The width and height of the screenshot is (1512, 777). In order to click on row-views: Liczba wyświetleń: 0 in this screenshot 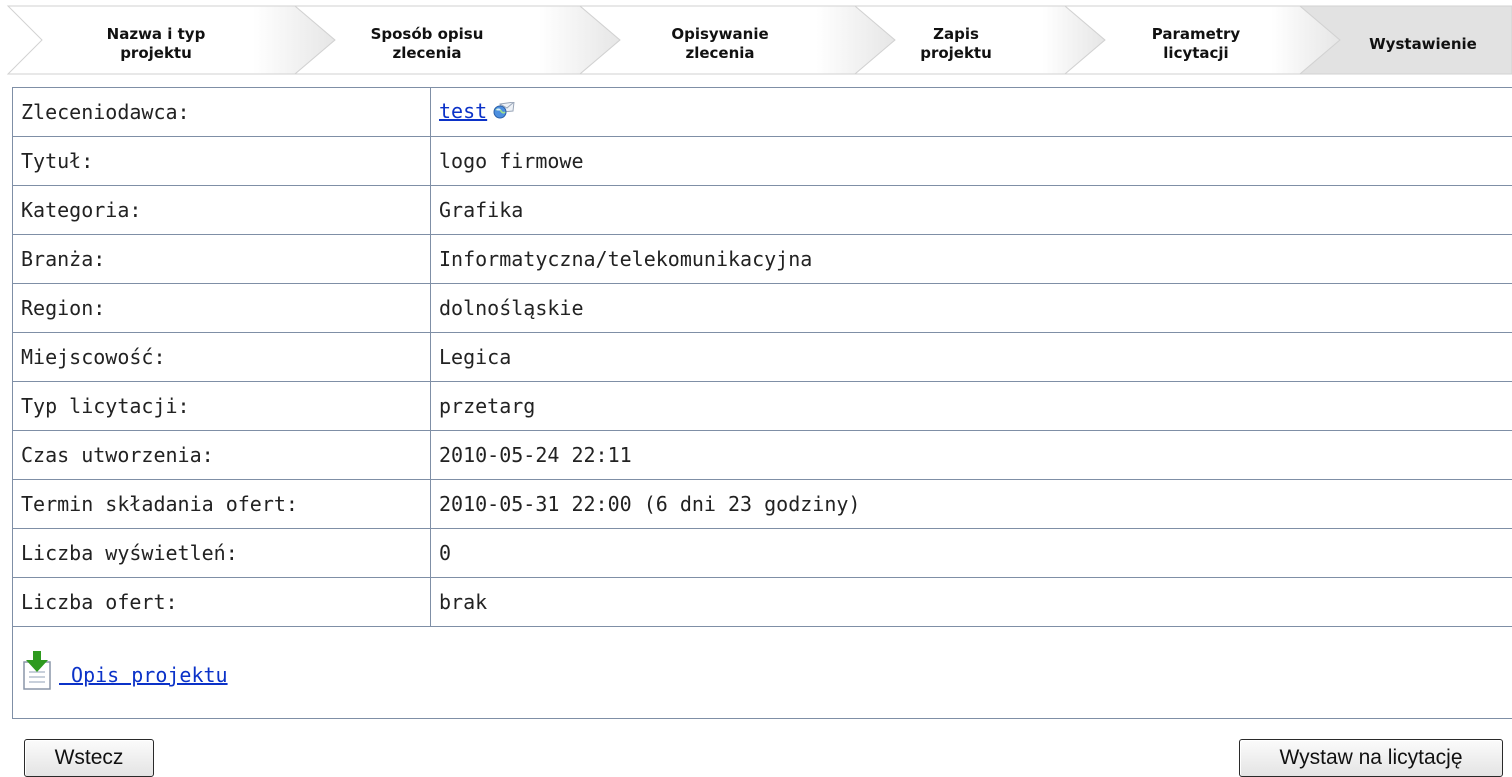, I will do `click(762, 553)`.